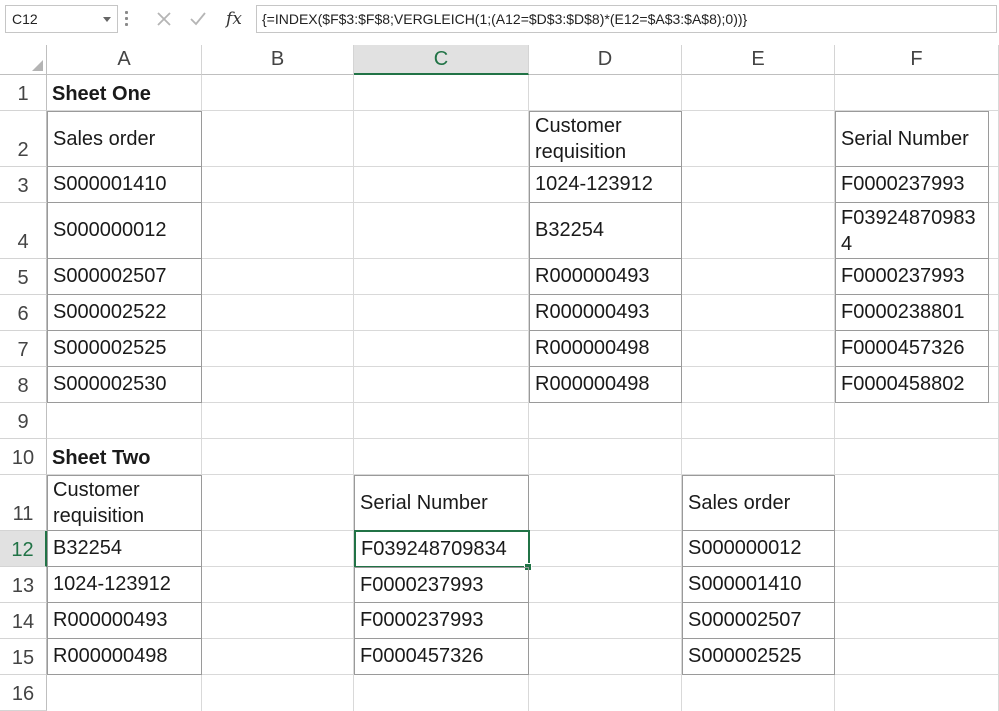  Describe the element at coordinates (912, 230) in the screenshot. I see `table-cell: F039248709834` at that location.